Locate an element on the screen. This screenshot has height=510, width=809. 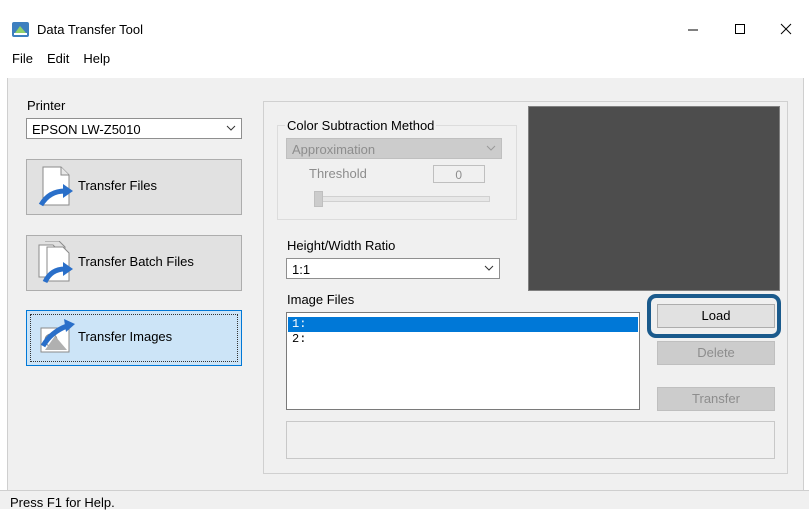
maximize-button is located at coordinates (740, 29).